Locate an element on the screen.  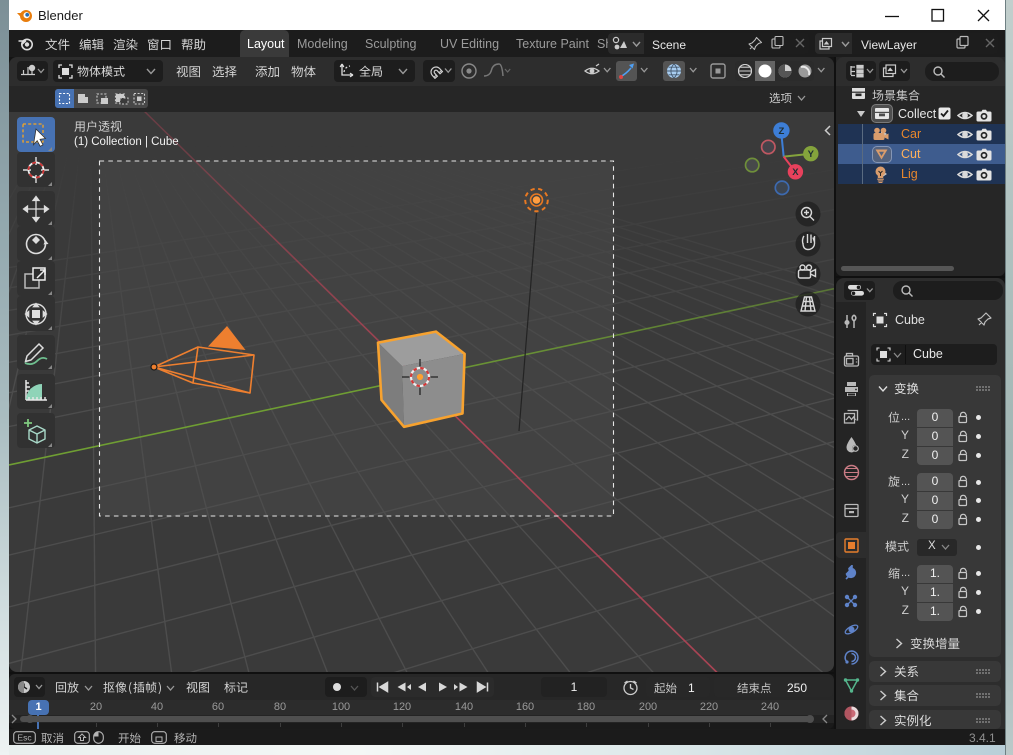
svg-text: Esc is located at coordinates (24, 737).